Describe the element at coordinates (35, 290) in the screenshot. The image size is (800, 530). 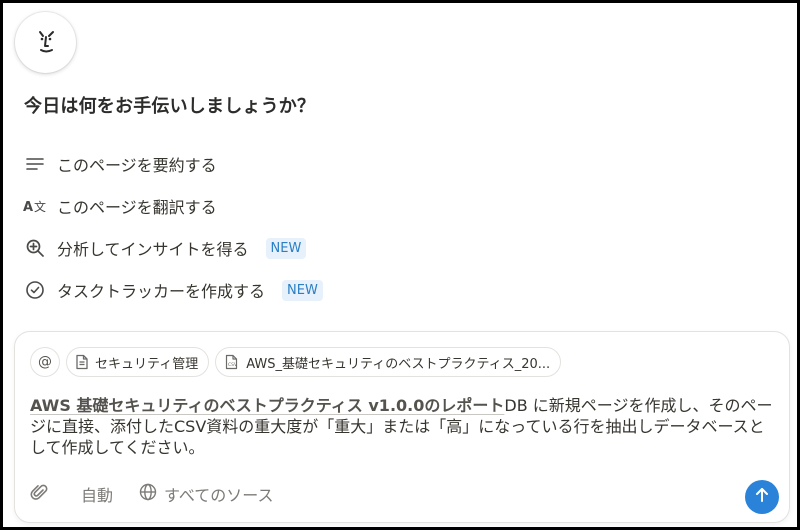
I see `check-circle-icon` at that location.